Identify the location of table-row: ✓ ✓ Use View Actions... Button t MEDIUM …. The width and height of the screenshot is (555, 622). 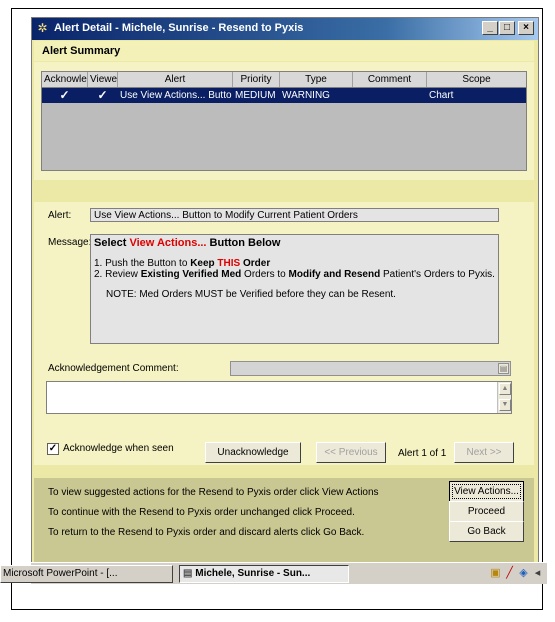
(284, 95).